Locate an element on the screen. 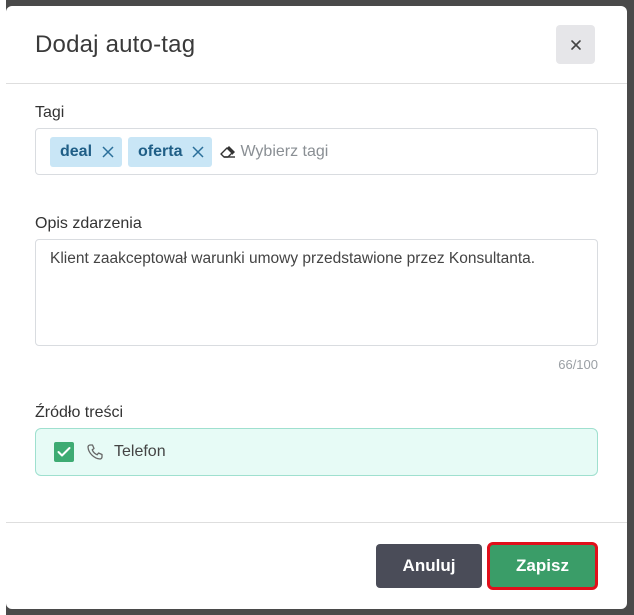 This screenshot has height=615, width=634. tag-chip-oferta: oferta is located at coordinates (170, 151).